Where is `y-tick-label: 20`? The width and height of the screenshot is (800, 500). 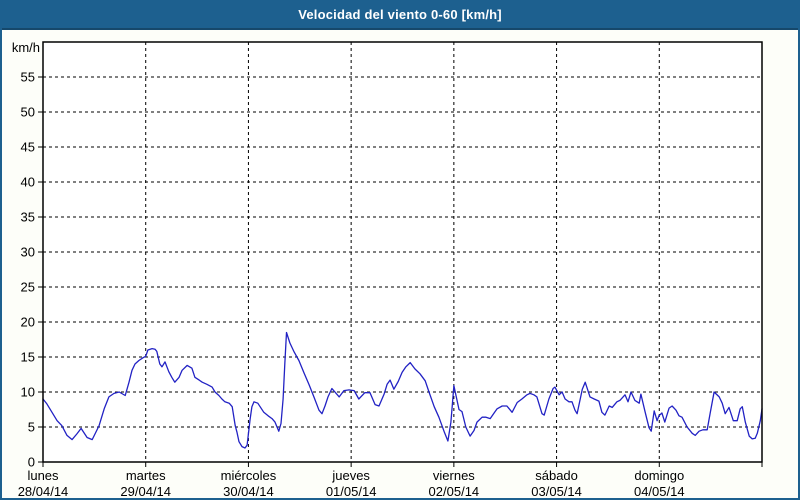
y-tick-label: 20 is located at coordinates (28, 322).